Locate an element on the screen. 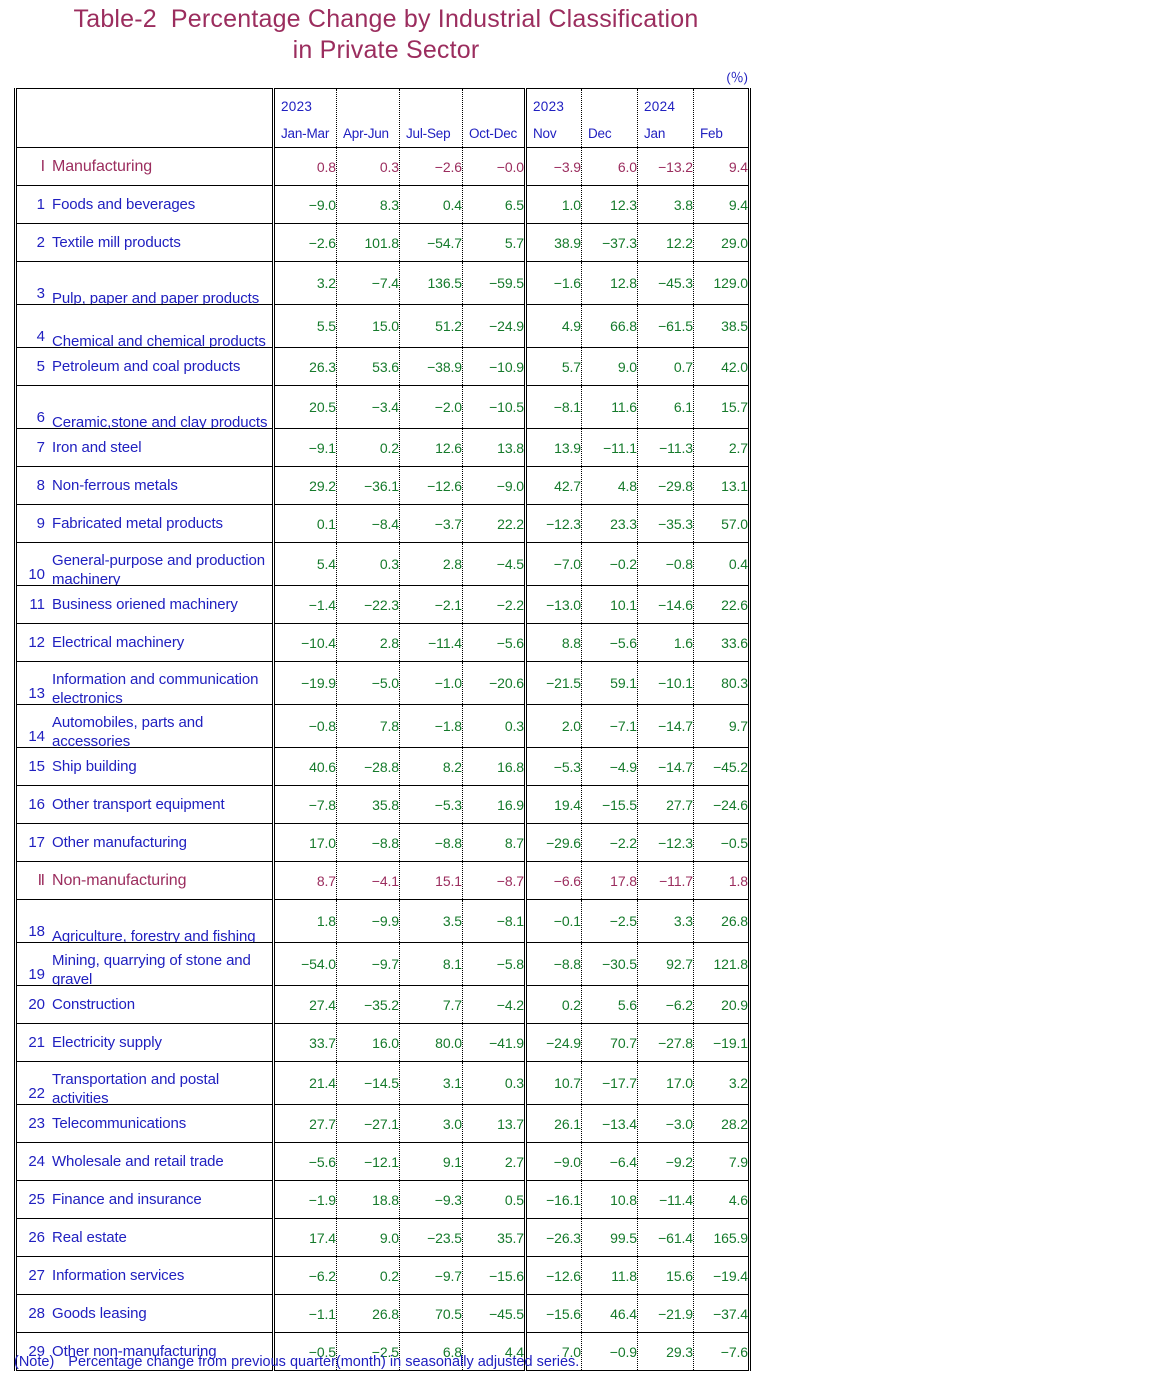 Image resolution: width=1152 pixels, height=1389 pixels. header-period-label: Jan is located at coordinates (655, 133).